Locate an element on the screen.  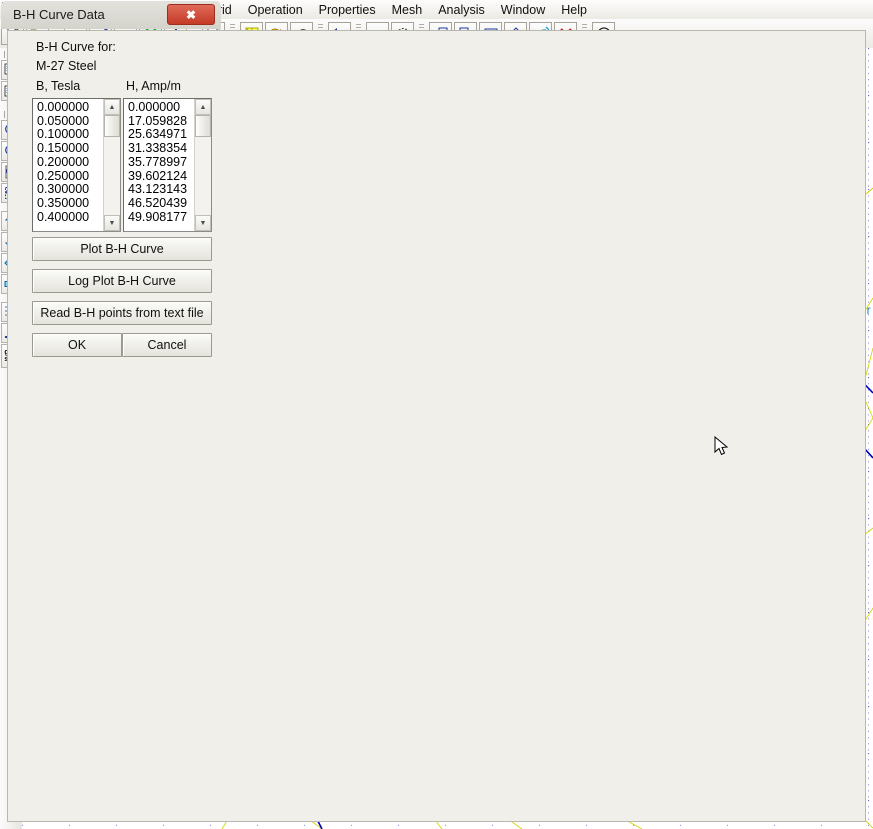
list-item: 0.200000 is located at coordinates (70, 162).